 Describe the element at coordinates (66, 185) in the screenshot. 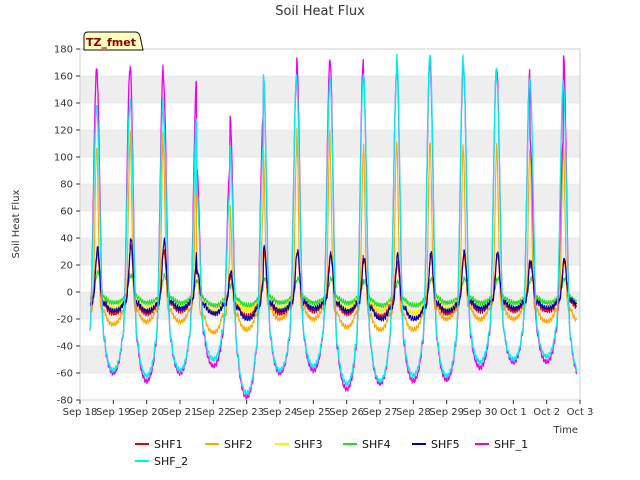

I see `y-tick-label: 80` at that location.